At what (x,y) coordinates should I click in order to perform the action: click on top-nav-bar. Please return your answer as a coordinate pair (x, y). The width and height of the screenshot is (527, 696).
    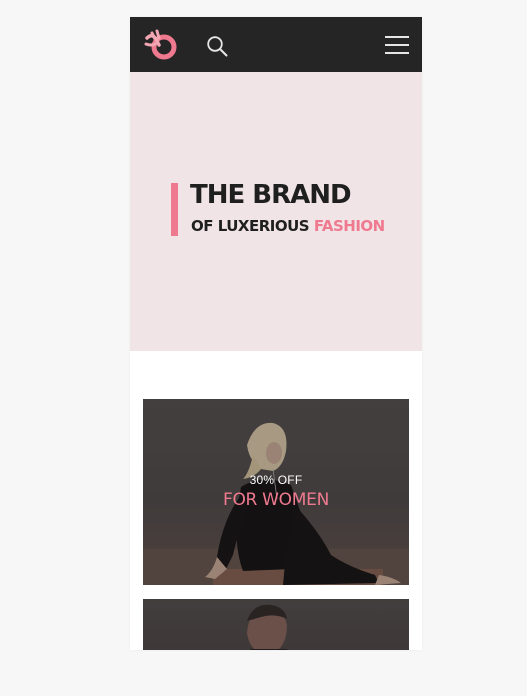
    Looking at the image, I should click on (276, 44).